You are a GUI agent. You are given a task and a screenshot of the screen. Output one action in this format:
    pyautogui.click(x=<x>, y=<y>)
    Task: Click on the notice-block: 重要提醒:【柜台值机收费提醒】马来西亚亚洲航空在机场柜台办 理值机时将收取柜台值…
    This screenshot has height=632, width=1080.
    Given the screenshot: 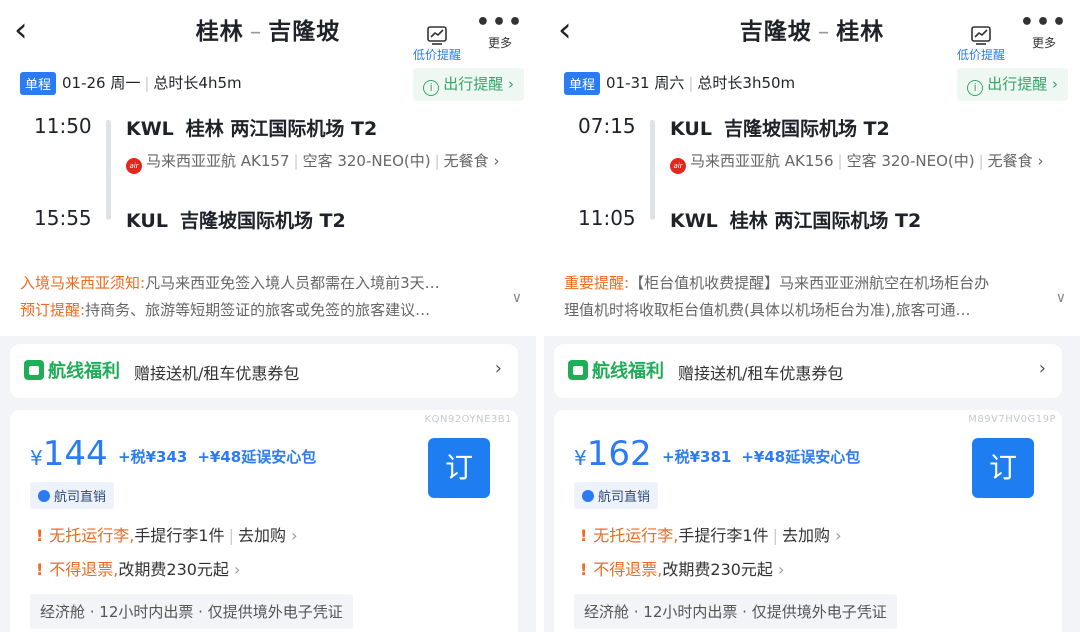 What is the action you would take?
    pyautogui.click(x=803, y=297)
    